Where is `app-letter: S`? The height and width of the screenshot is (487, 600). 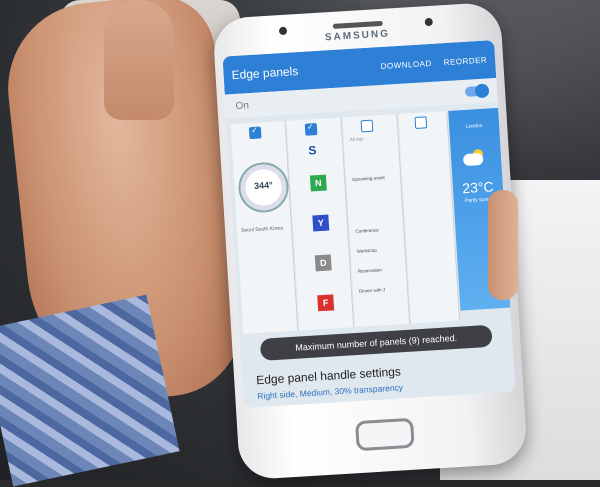 app-letter: S is located at coordinates (312, 150).